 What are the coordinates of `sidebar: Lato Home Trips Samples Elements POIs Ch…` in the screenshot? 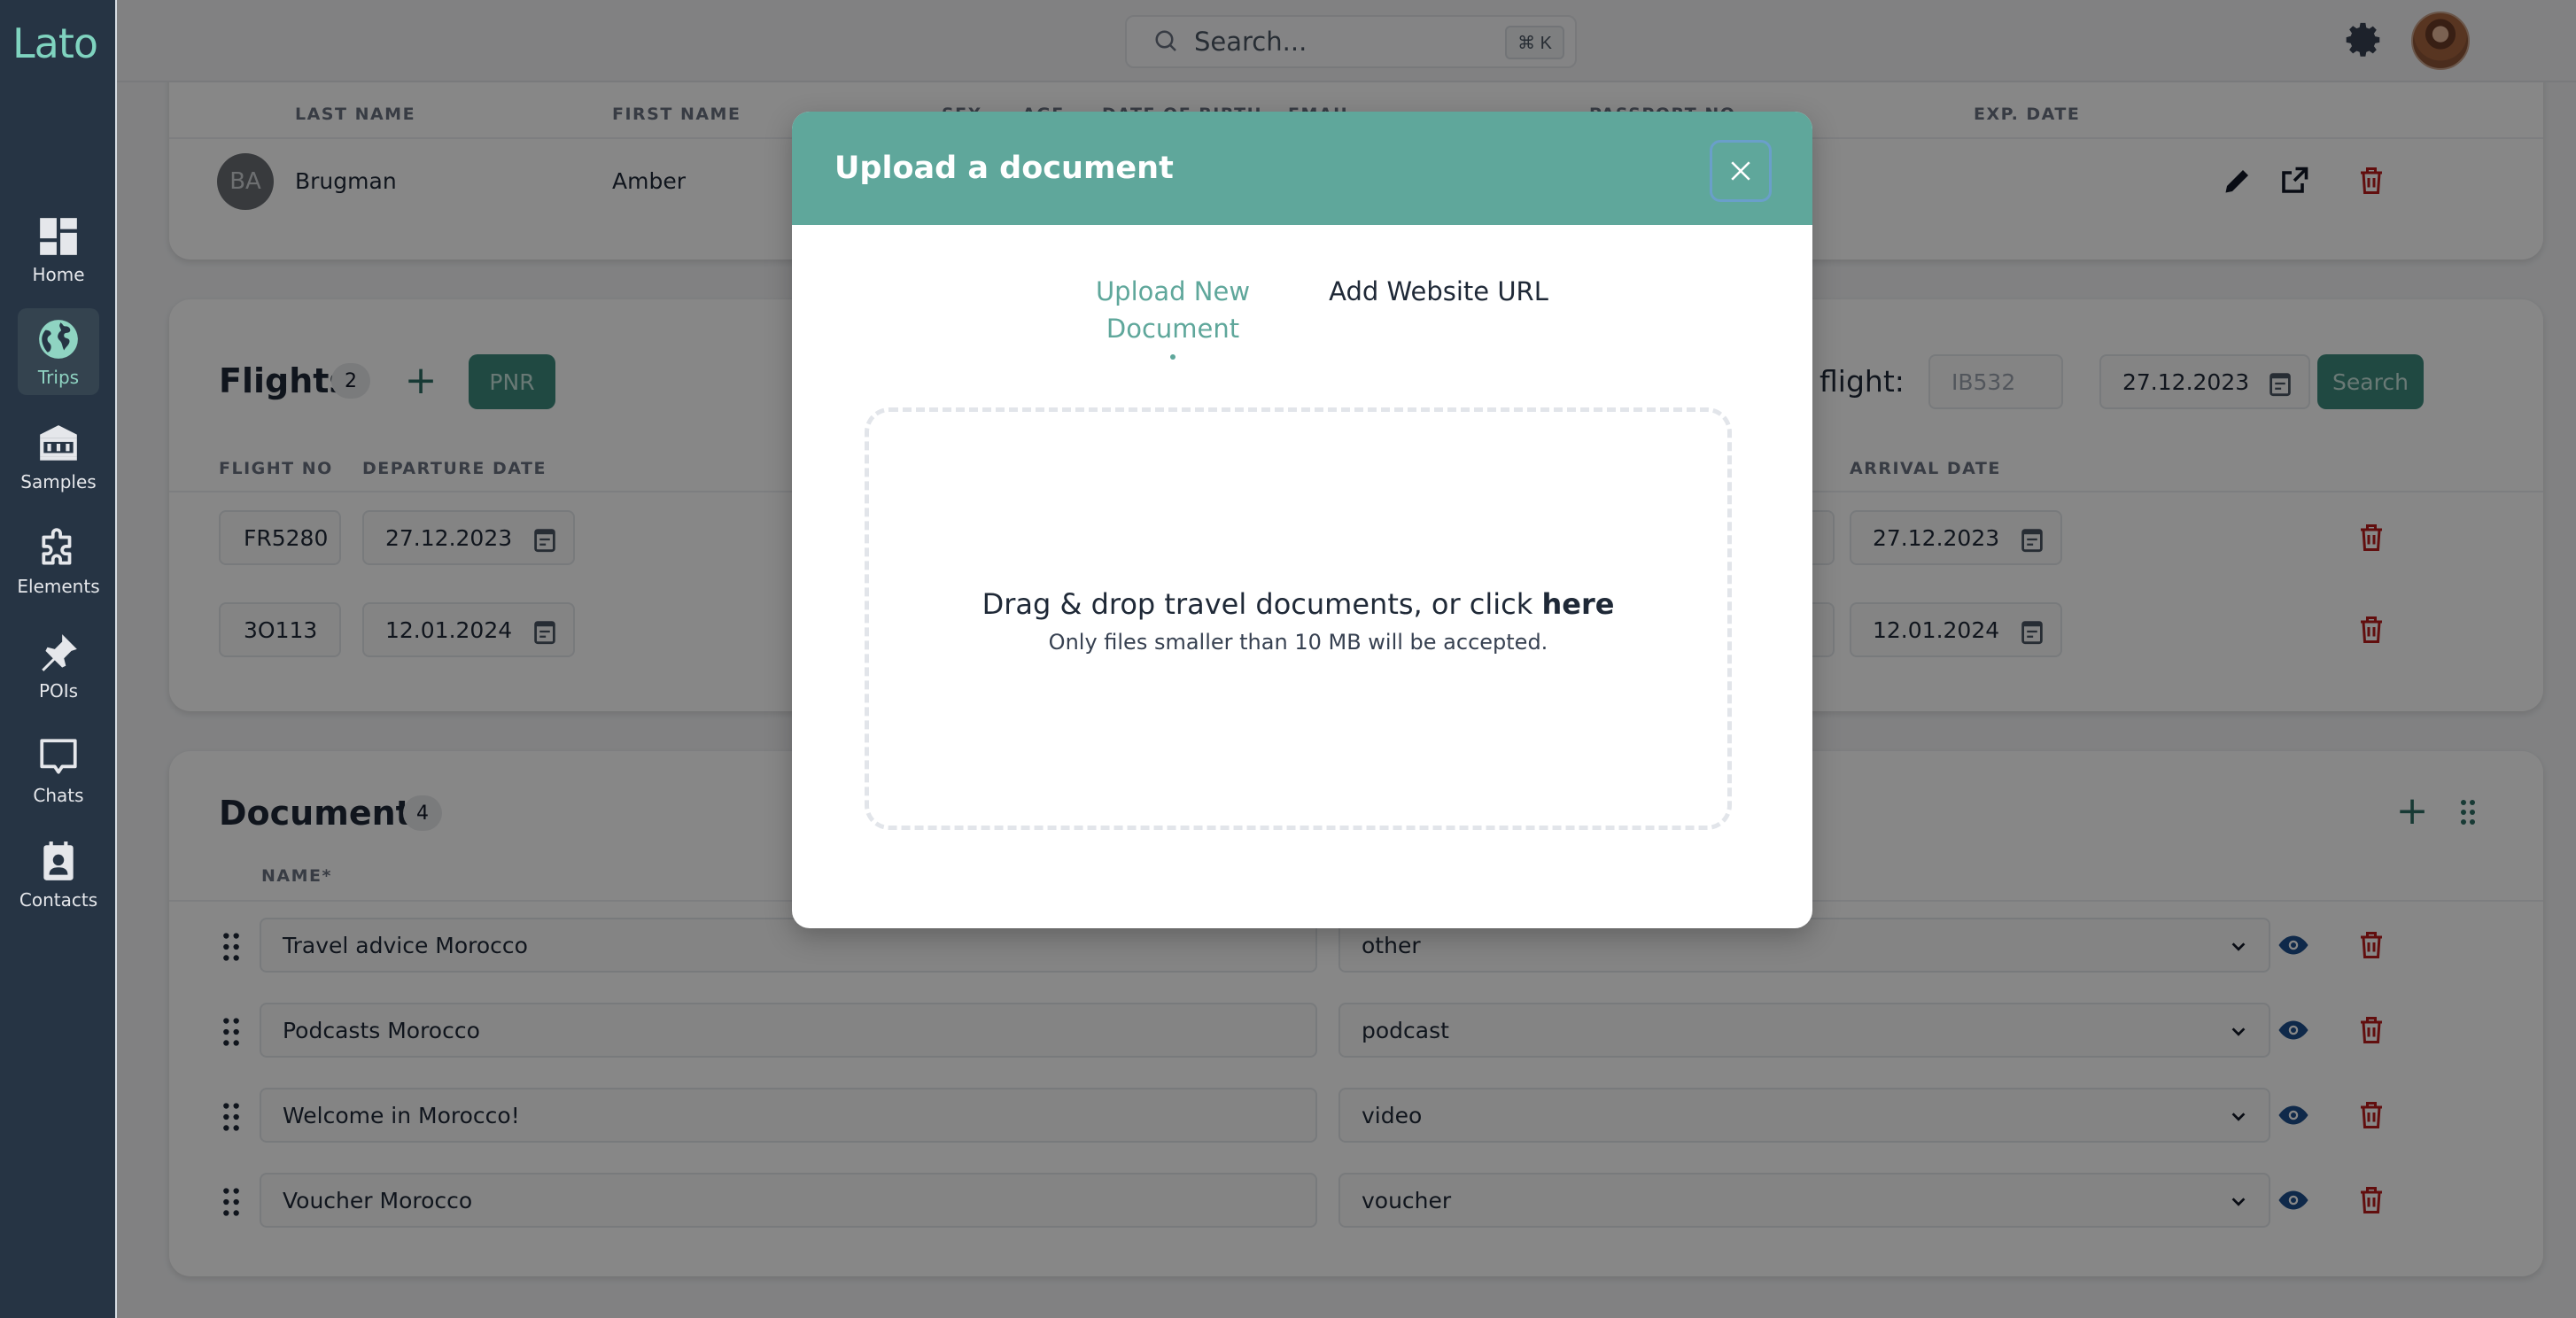 It's located at (58, 659).